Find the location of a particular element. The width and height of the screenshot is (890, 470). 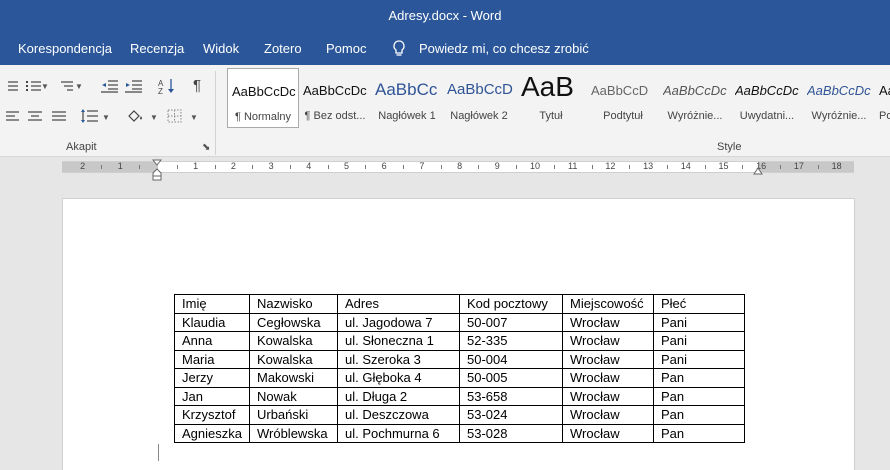

table-cell: 53-024 is located at coordinates (510, 415).